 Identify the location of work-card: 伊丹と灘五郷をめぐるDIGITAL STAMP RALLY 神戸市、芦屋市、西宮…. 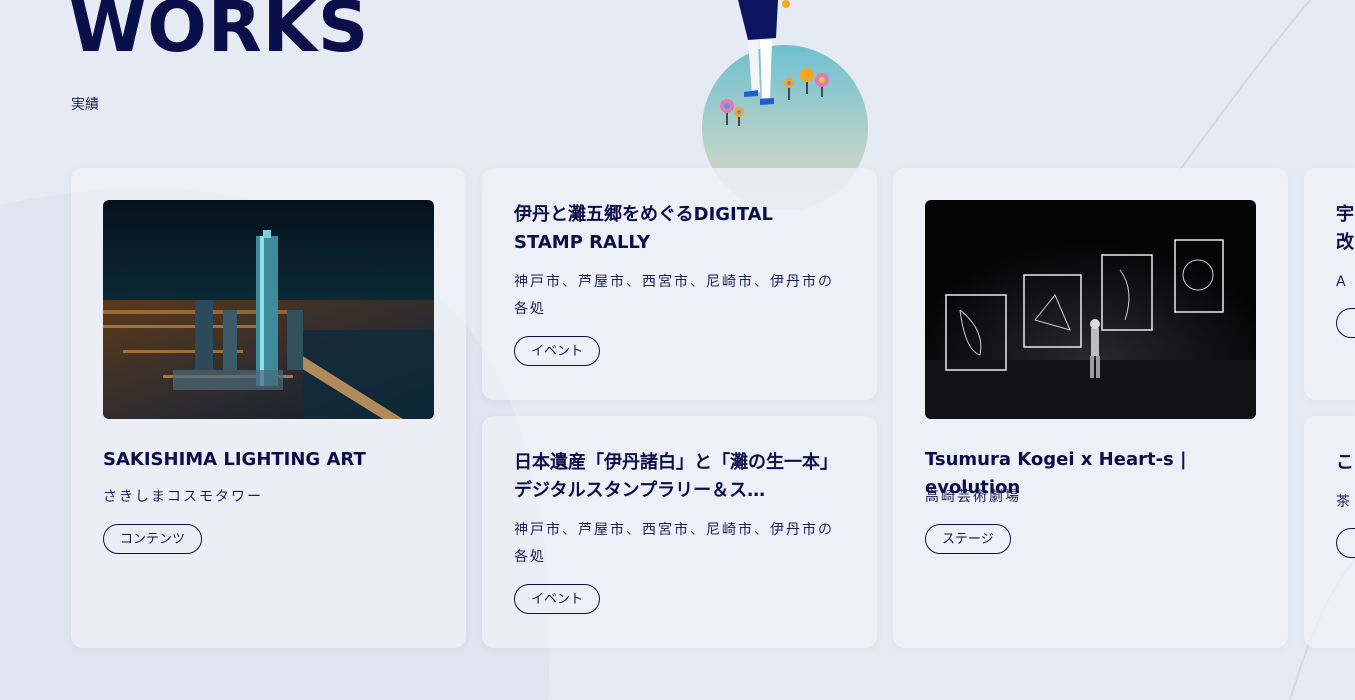
(679, 284).